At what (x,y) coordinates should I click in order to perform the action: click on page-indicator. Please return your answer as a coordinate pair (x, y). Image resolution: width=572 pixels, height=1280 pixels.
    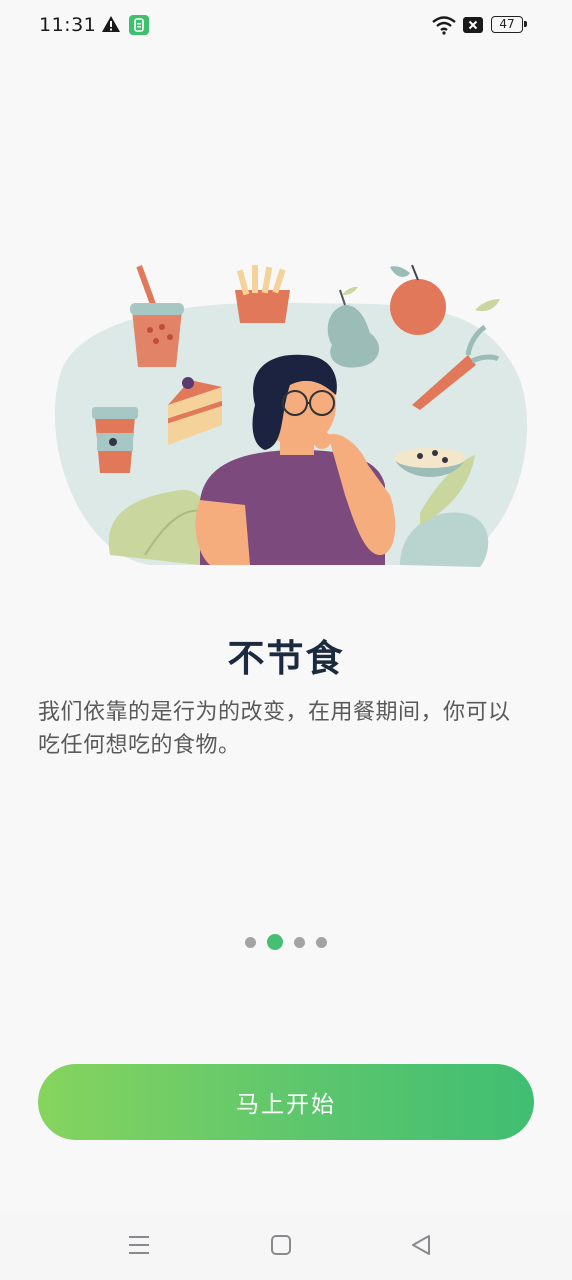
    Looking at the image, I should click on (286, 942).